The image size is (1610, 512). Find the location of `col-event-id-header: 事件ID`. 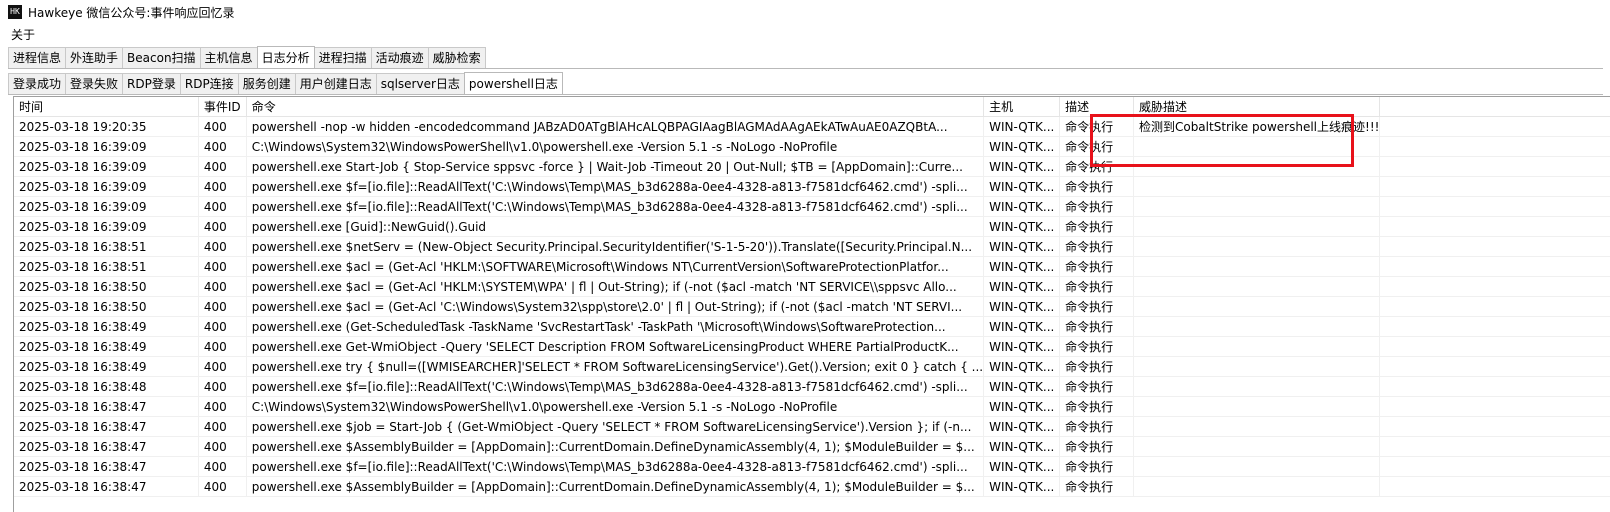

col-event-id-header: 事件ID is located at coordinates (222, 107).